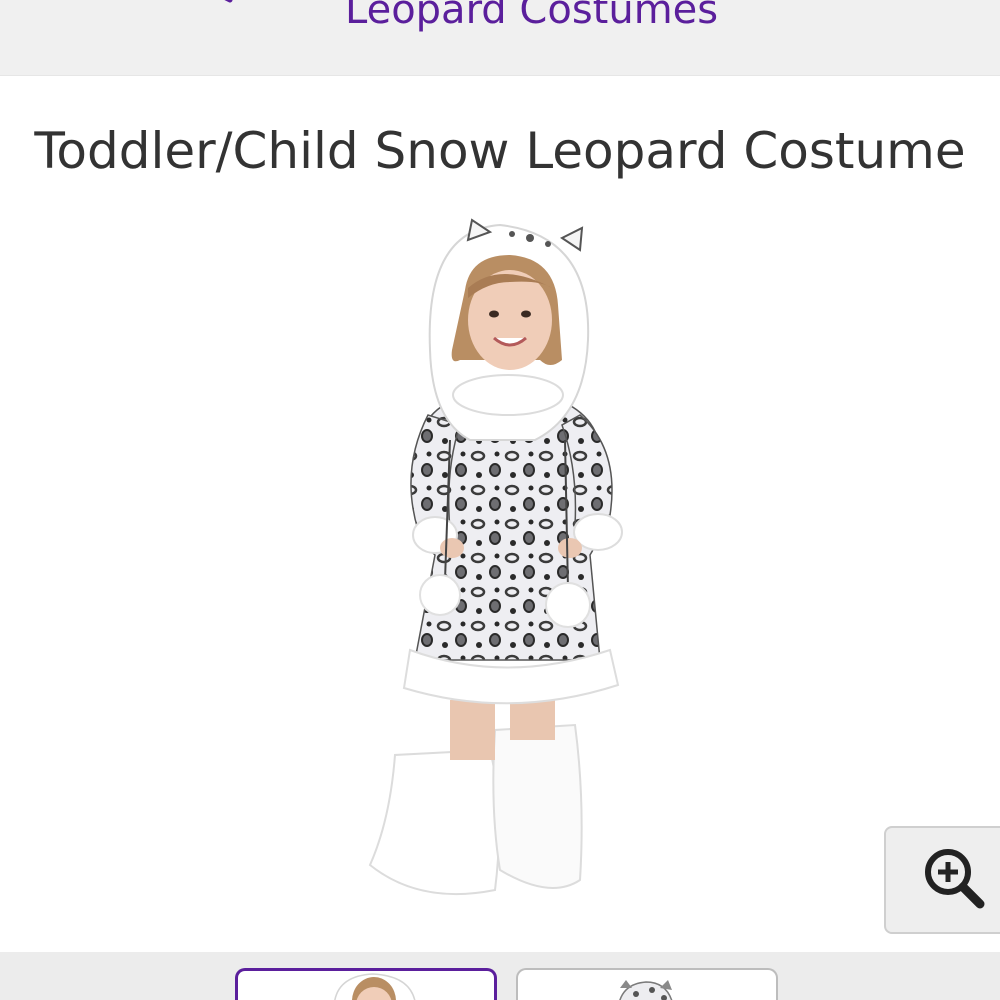  I want to click on zoom-button, so click(942, 880).